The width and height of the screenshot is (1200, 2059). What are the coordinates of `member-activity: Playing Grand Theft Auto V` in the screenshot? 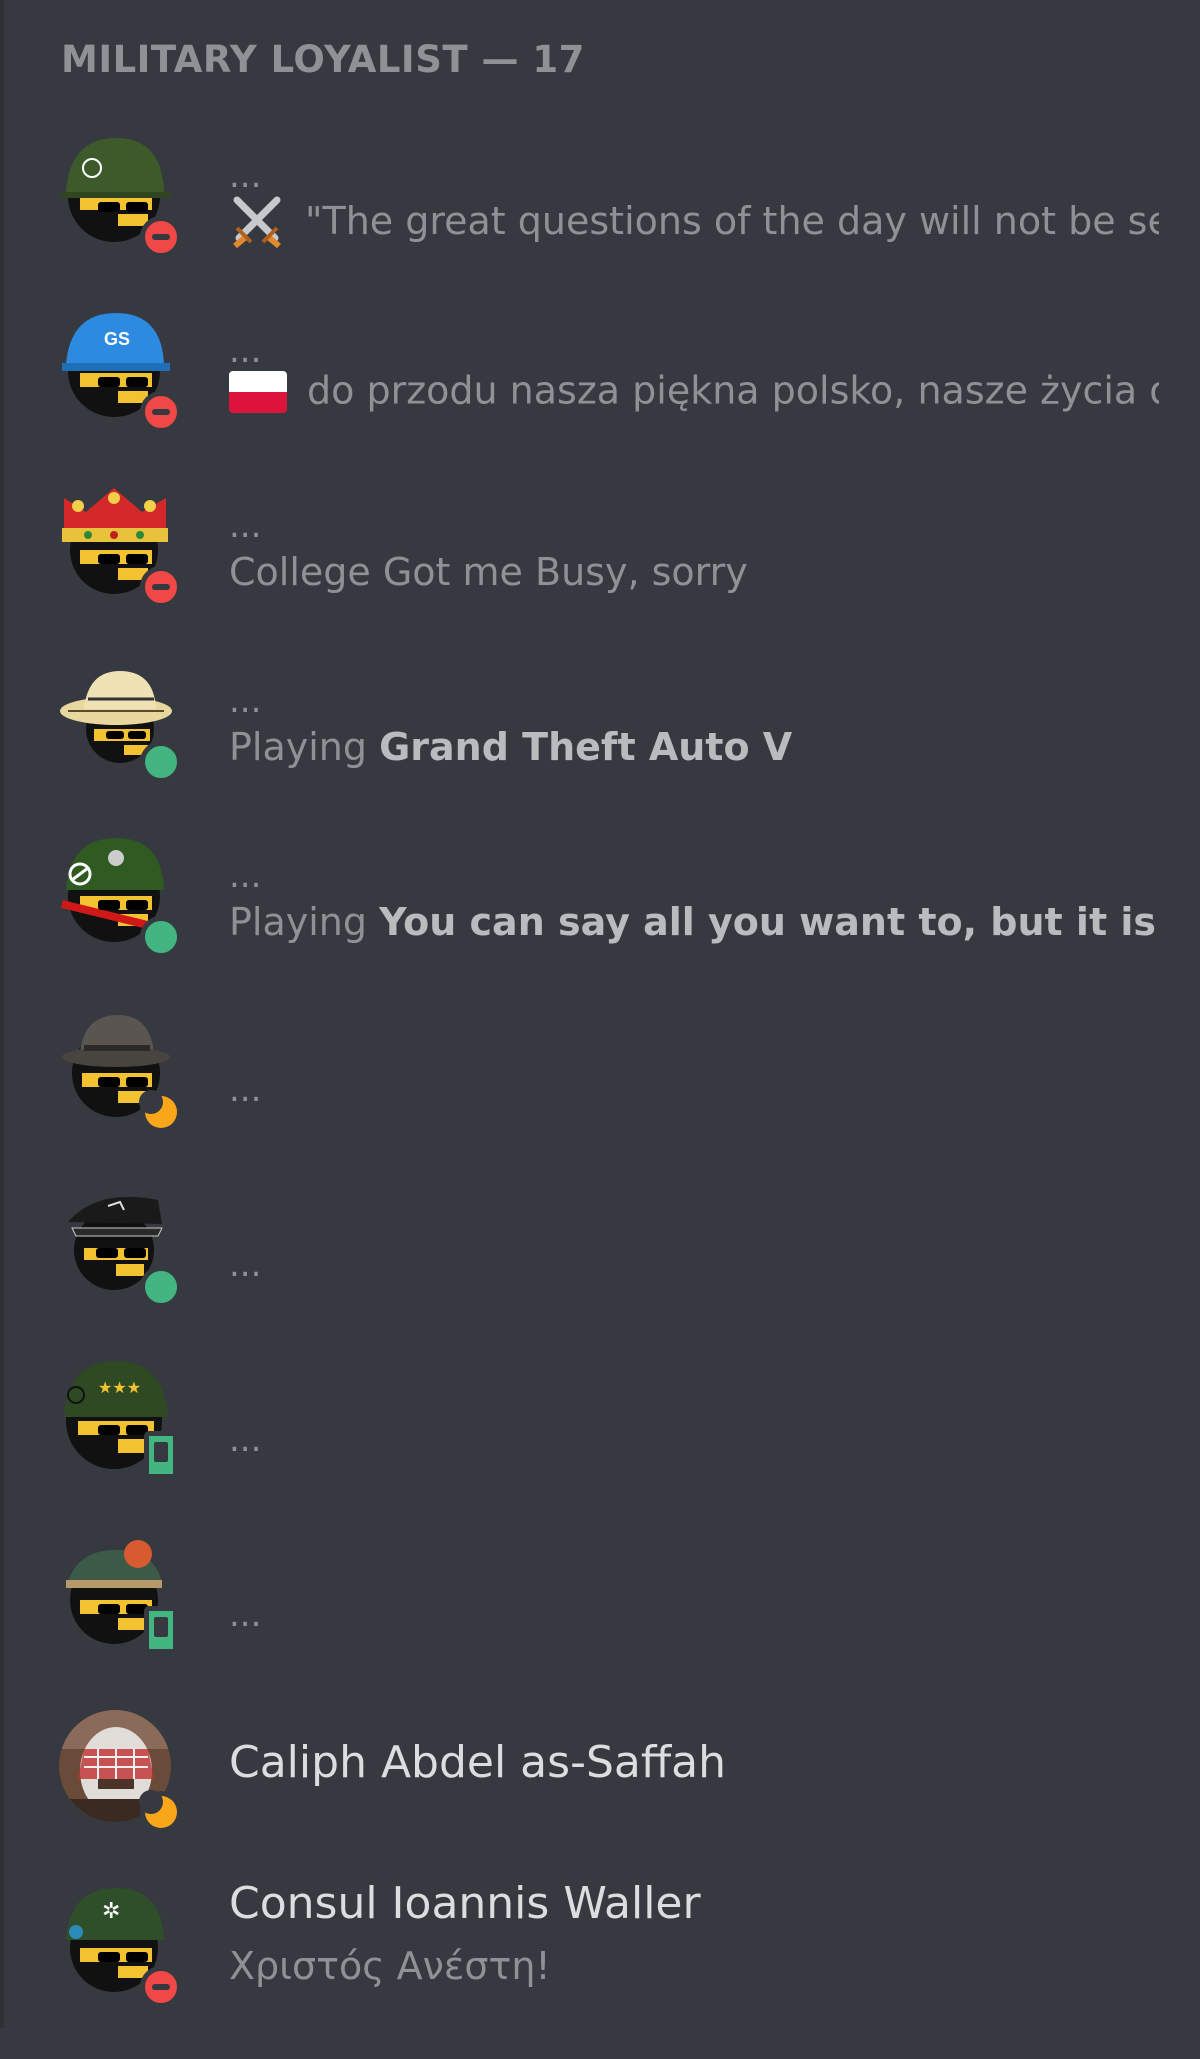 It's located at (511, 748).